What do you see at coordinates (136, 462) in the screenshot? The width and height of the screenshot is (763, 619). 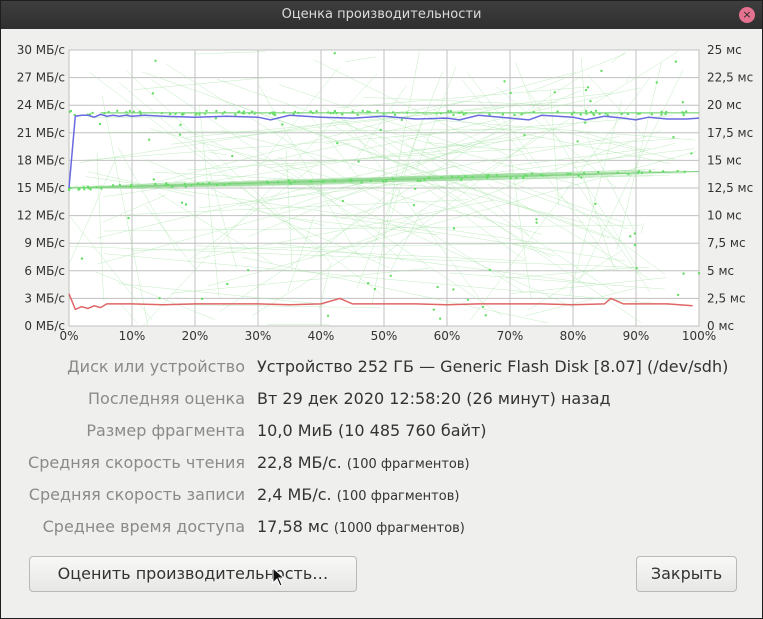 I see `read-rate-label: Средняя скорость чтения` at bounding box center [136, 462].